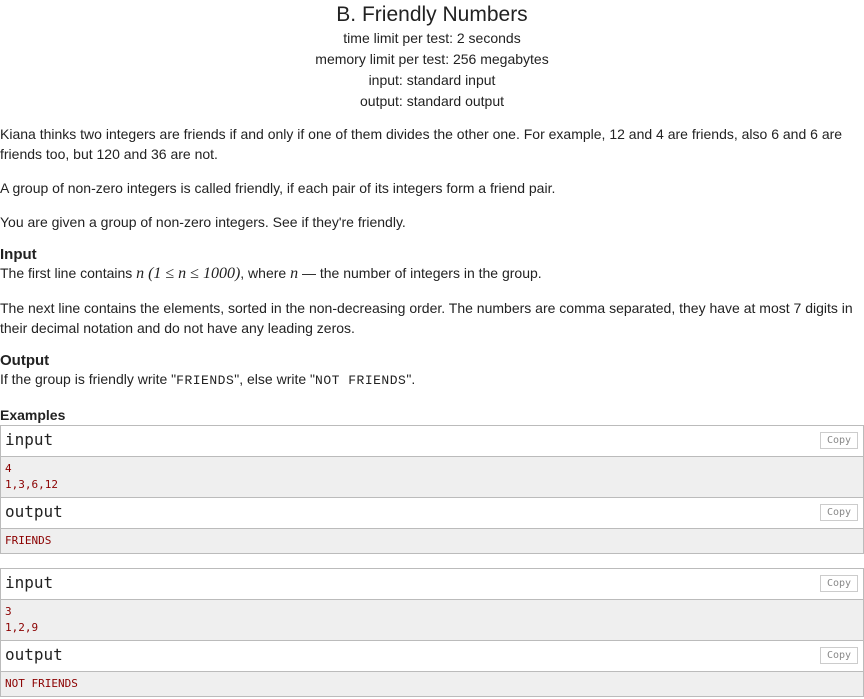 This screenshot has height=699, width=864. Describe the element at coordinates (294, 273) in the screenshot. I see `math-var-n-2: n` at that location.